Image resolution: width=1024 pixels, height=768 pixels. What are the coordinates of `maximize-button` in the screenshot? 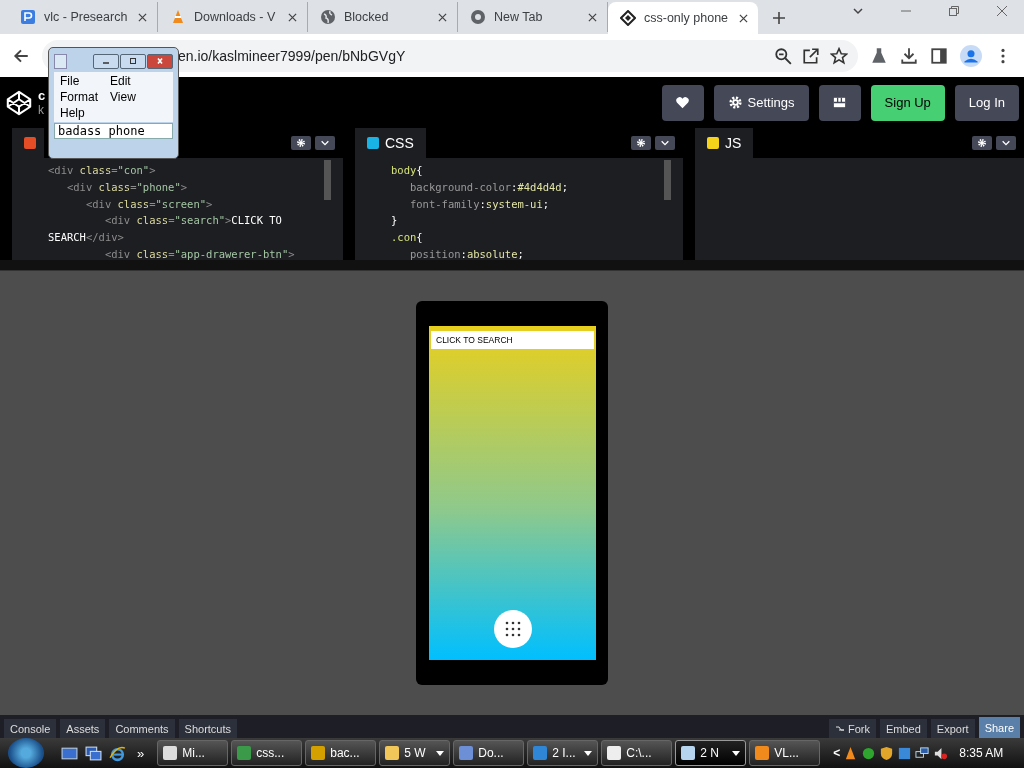 It's located at (133, 61).